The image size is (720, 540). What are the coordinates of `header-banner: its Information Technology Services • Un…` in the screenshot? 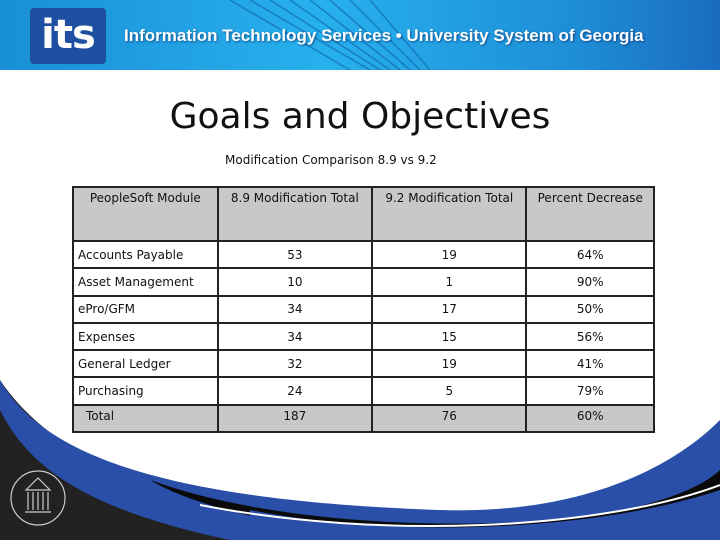 It's located at (360, 35).